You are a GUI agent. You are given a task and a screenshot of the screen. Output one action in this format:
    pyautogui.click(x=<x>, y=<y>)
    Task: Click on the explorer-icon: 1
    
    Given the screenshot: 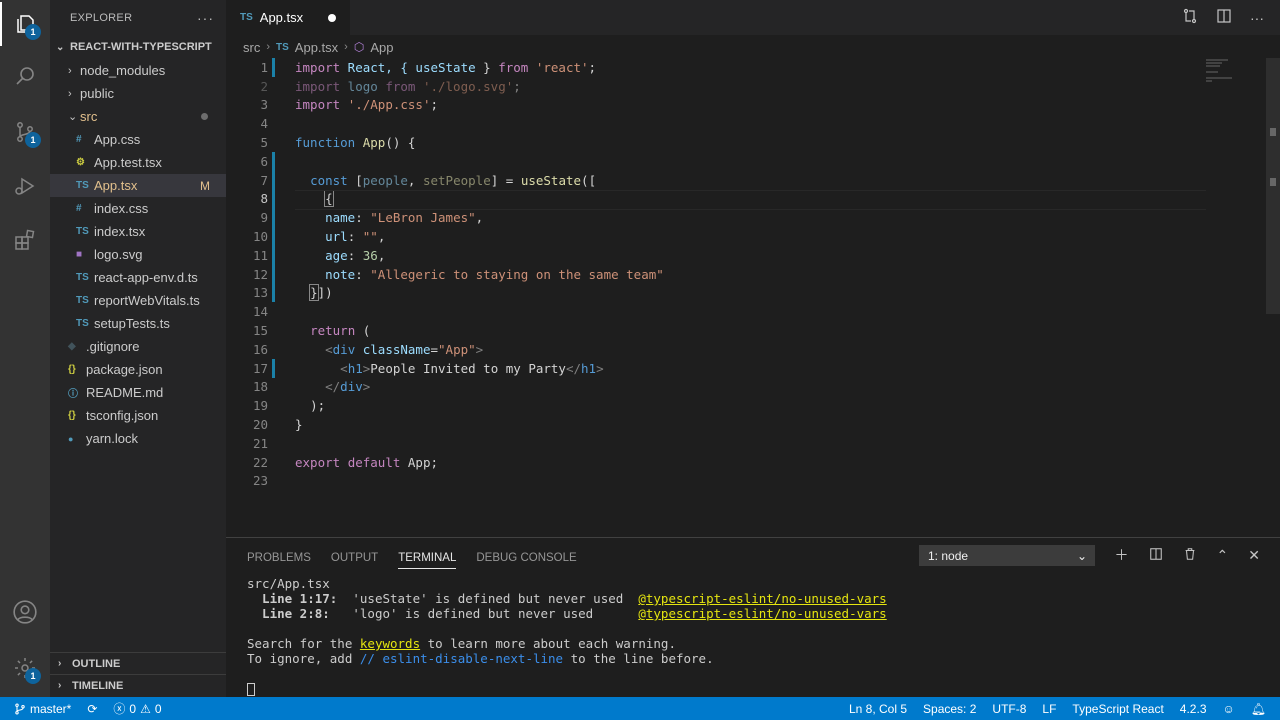 What is the action you would take?
    pyautogui.click(x=25, y=24)
    